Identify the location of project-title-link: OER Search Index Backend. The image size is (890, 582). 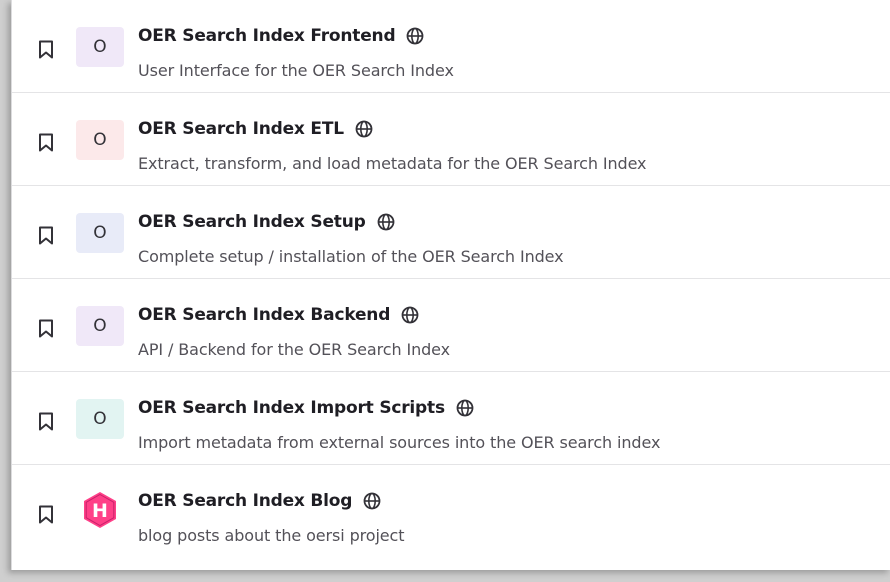
(264, 315).